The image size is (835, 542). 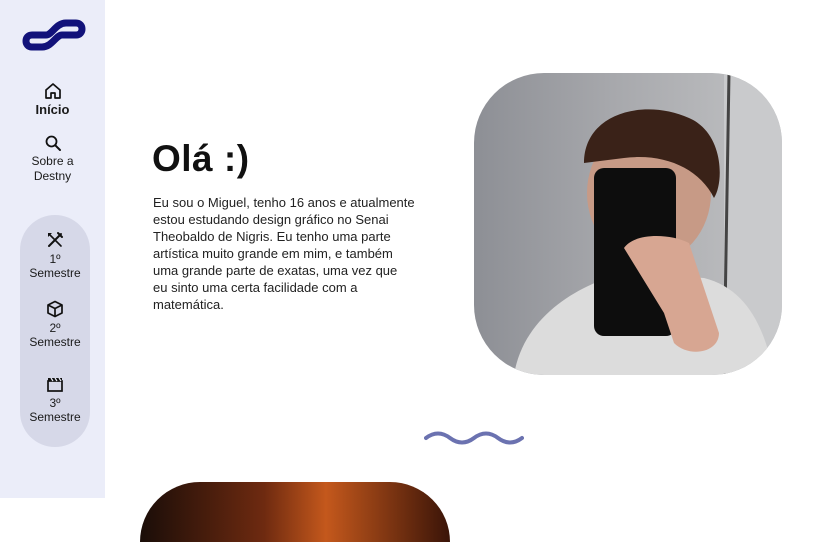 I want to click on cube-icon, so click(x=55, y=309).